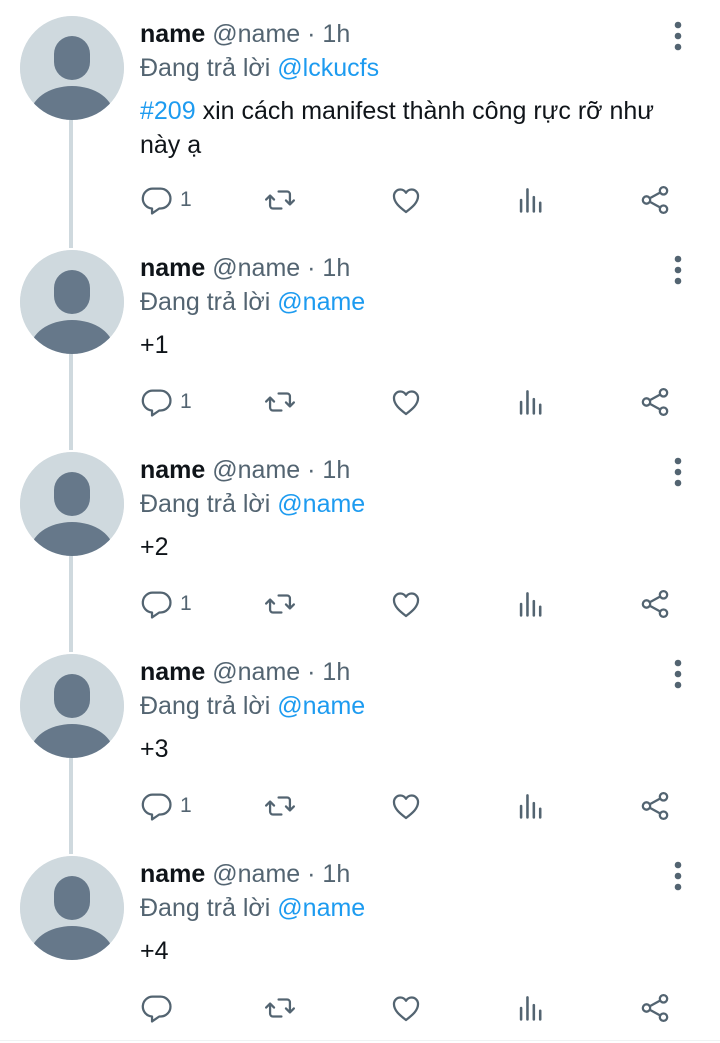 Image resolution: width=720 pixels, height=1043 pixels. What do you see at coordinates (154, 345) in the screenshot?
I see `tweet-body-text: +1` at bounding box center [154, 345].